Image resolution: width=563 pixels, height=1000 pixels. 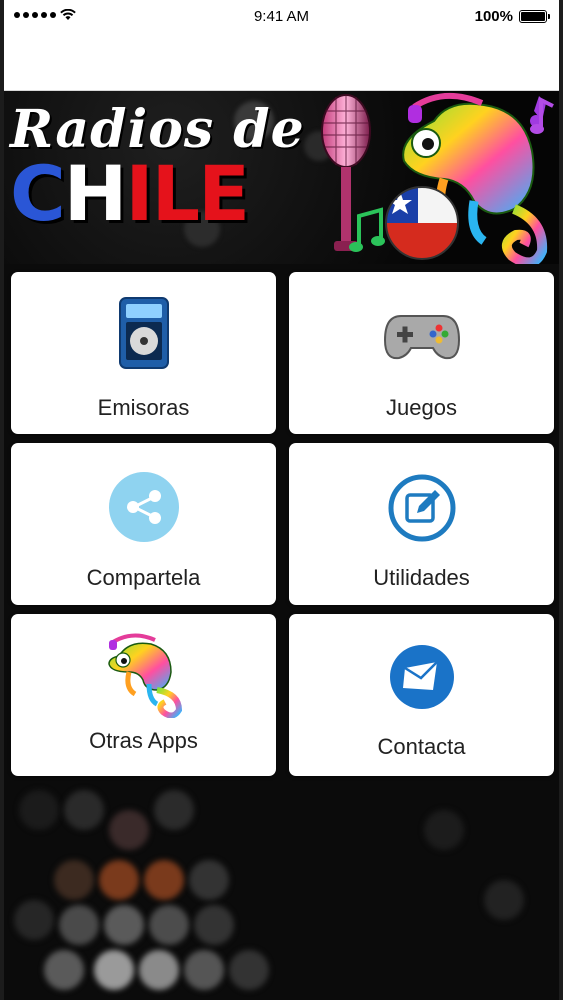 I want to click on menu-label: Contacta, so click(x=421, y=746).